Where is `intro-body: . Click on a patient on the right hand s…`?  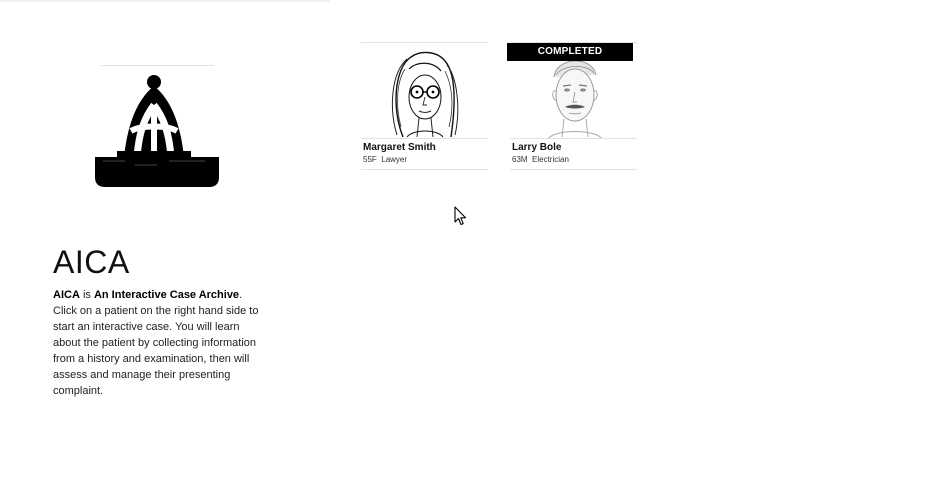
intro-body: . Click on a patient on the right hand s… is located at coordinates (156, 343).